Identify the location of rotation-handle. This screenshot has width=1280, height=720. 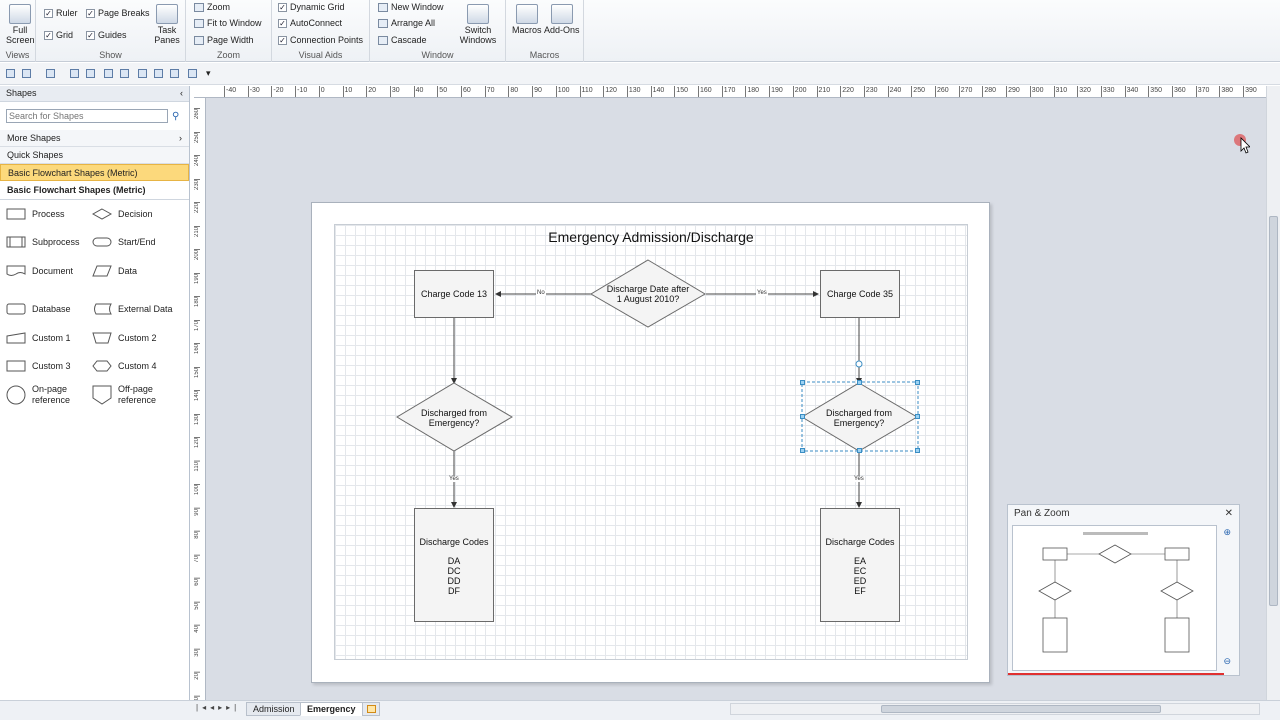
(859, 364).